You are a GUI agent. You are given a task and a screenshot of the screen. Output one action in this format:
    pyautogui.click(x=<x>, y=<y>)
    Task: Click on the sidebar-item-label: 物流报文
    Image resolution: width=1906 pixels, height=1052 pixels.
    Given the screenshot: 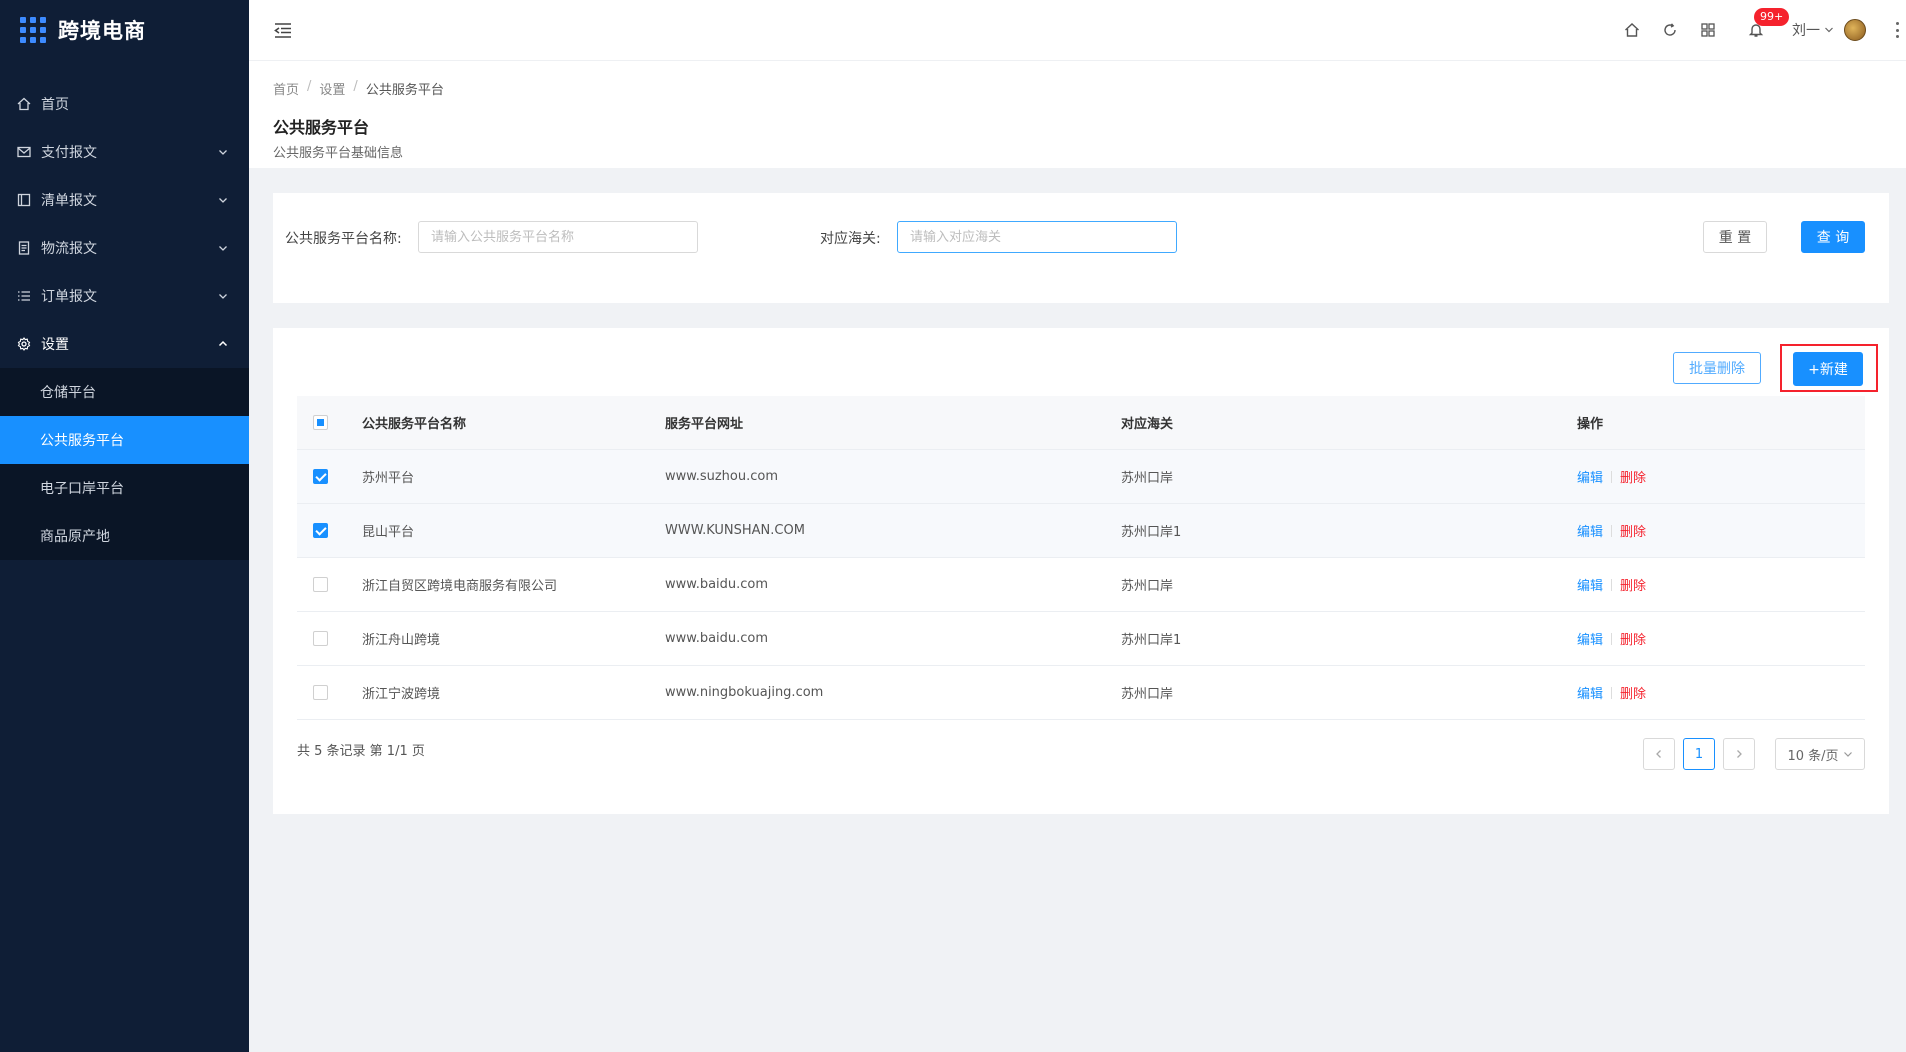 What is the action you would take?
    pyautogui.click(x=69, y=249)
    